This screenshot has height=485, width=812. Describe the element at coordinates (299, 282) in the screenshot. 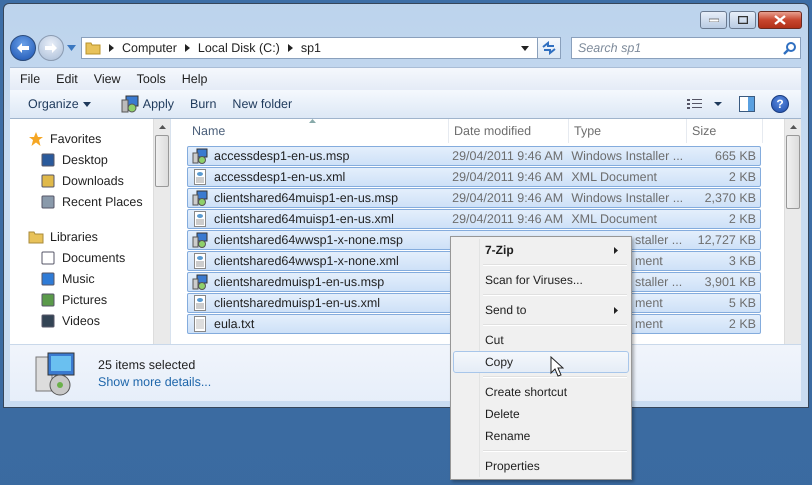

I see `file-name: clientsharedmuisp1-en-us.msp` at that location.